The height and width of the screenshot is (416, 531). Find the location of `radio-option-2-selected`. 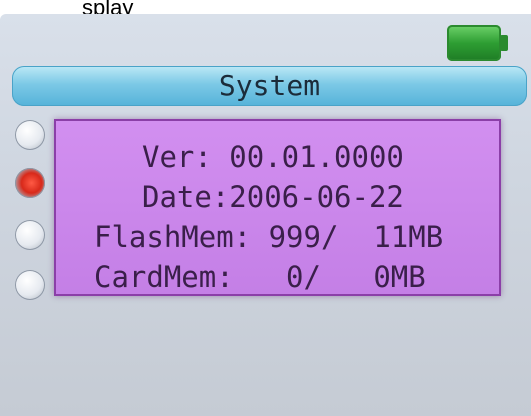

radio-option-2-selected is located at coordinates (30, 183).